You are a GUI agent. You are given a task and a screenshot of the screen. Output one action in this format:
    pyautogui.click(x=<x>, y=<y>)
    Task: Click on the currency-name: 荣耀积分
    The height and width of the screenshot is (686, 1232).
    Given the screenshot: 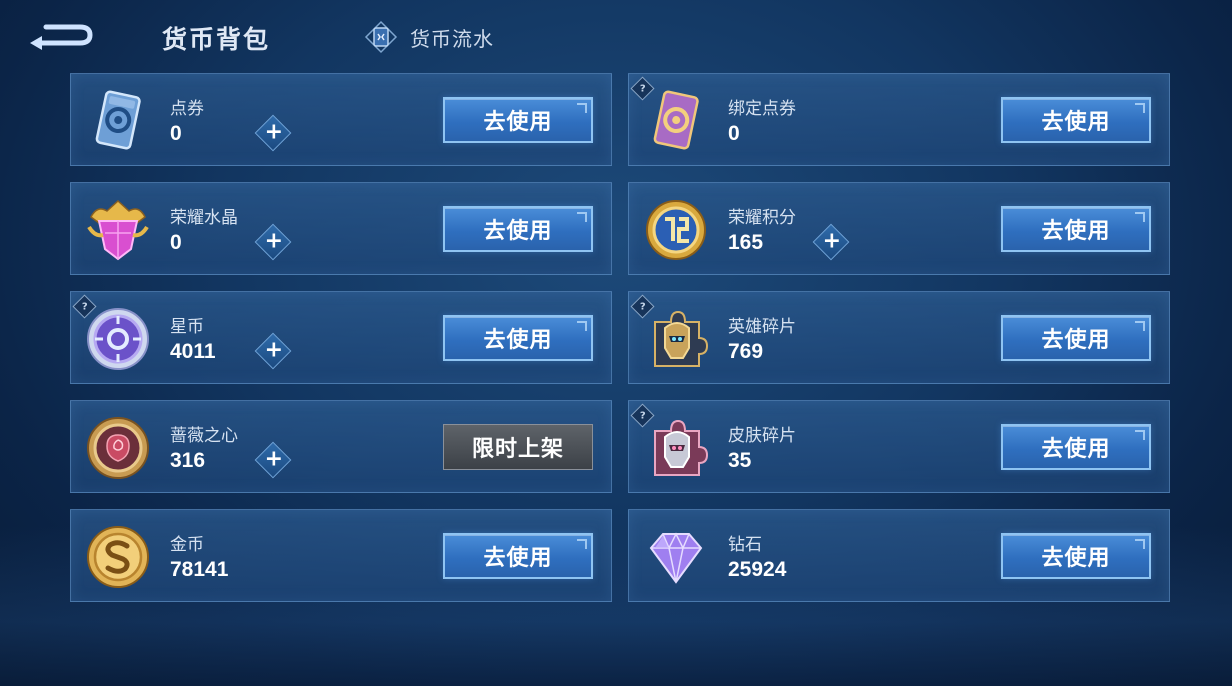 What is the action you would take?
    pyautogui.click(x=762, y=218)
    